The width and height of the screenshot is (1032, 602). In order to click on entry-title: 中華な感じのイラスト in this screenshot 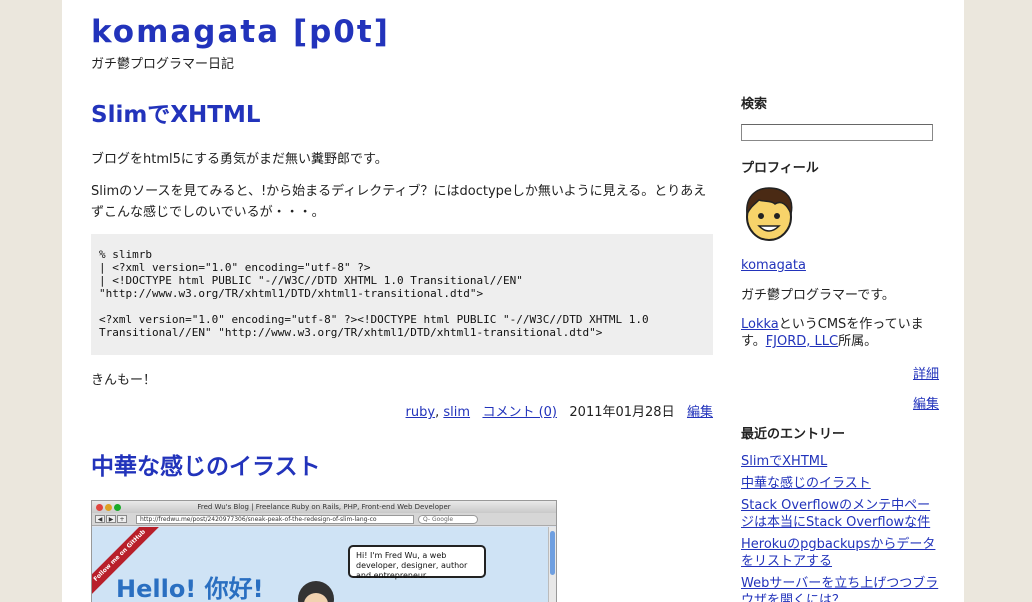, I will do `click(206, 464)`.